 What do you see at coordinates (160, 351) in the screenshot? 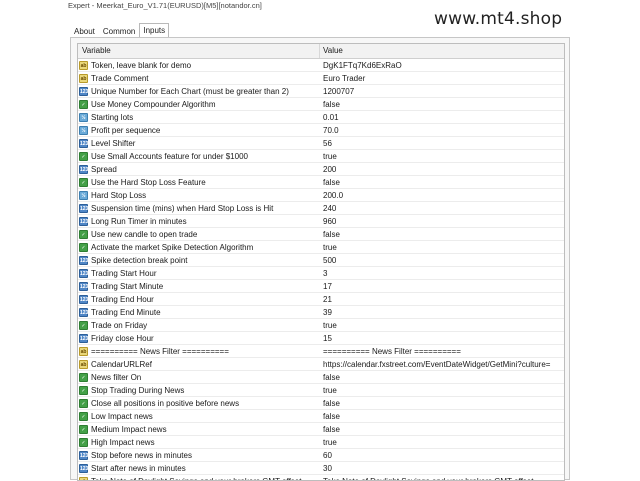
I see `variable-label: ========== News Filter ==========` at bounding box center [160, 351].